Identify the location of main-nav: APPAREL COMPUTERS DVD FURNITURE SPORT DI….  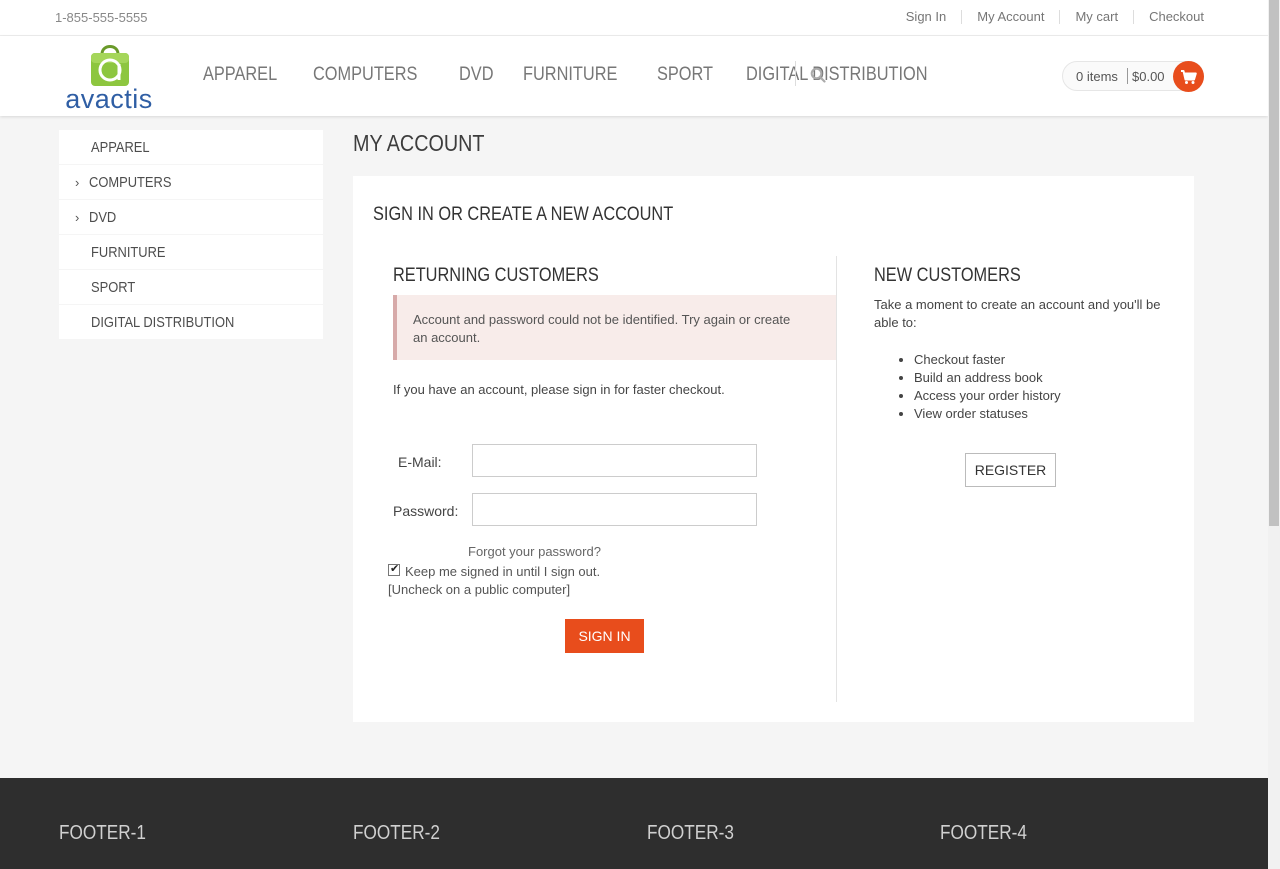
(592, 75).